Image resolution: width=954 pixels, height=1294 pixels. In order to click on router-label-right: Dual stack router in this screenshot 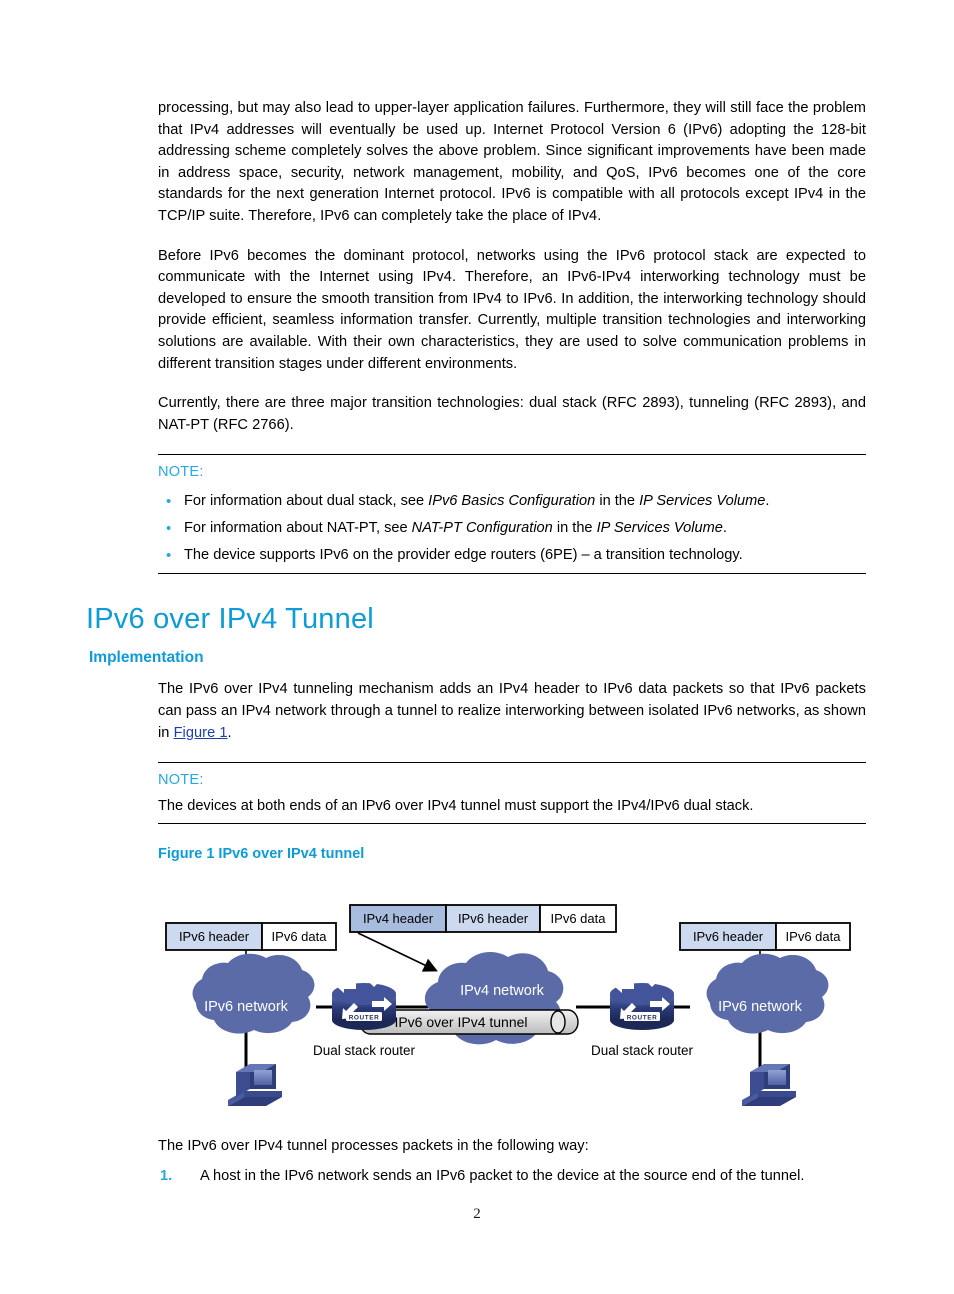, I will do `click(642, 1050)`.